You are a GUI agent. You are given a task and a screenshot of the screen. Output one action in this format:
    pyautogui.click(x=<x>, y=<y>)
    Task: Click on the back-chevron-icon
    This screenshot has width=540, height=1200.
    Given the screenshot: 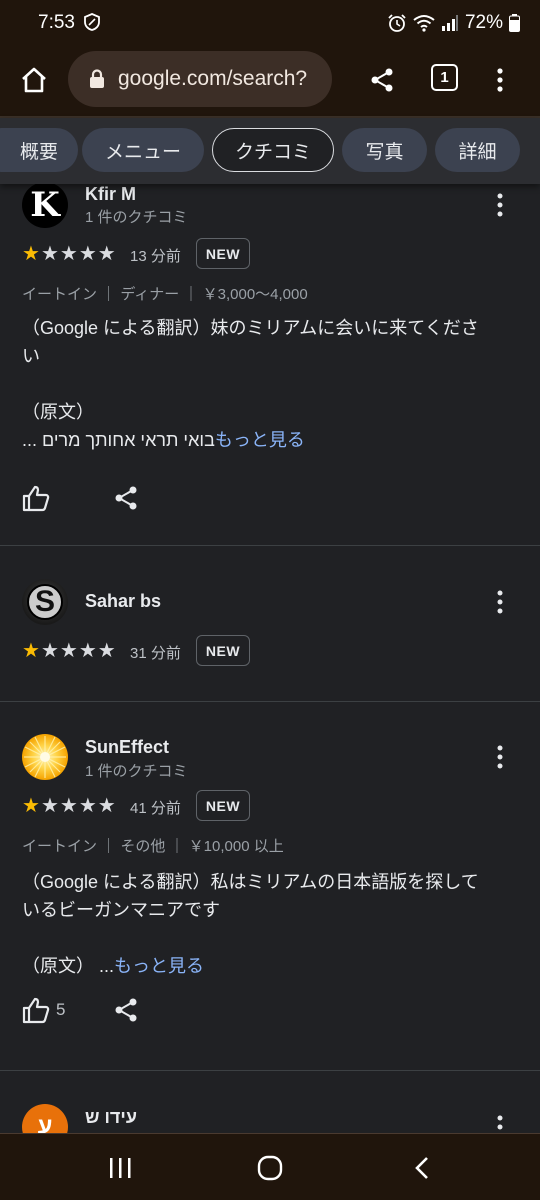 What is the action you would take?
    pyautogui.click(x=421, y=1168)
    